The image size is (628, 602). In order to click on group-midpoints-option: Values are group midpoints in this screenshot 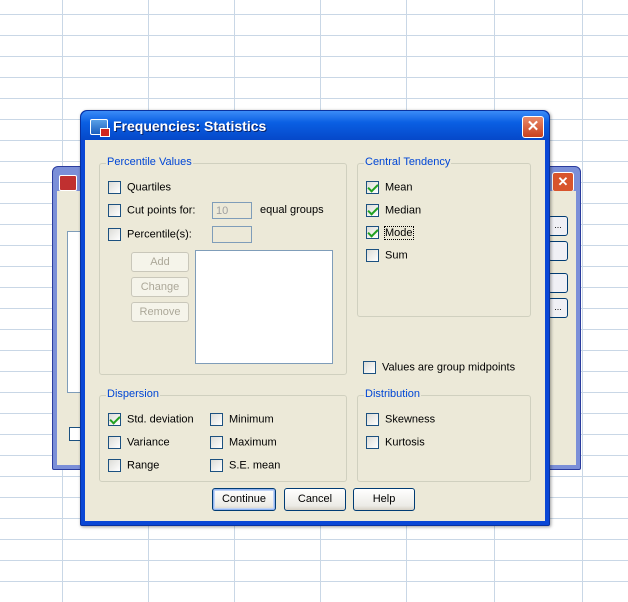, I will do `click(439, 368)`.